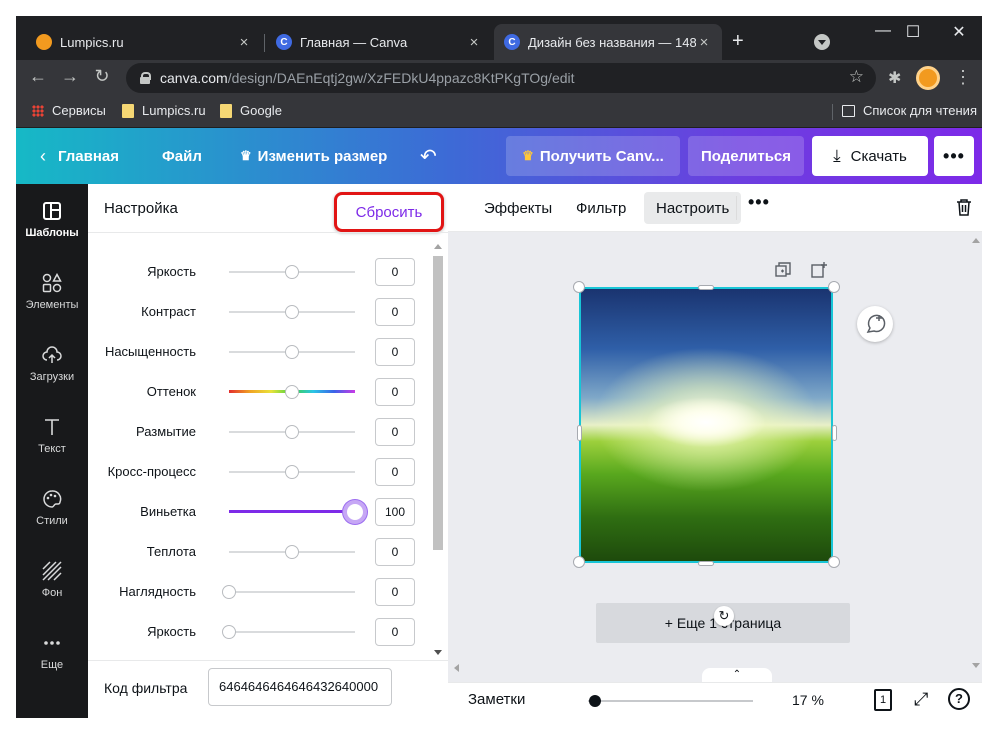 This screenshot has width=999, height=734. I want to click on back-arrow-icon: ←, so click(38, 76).